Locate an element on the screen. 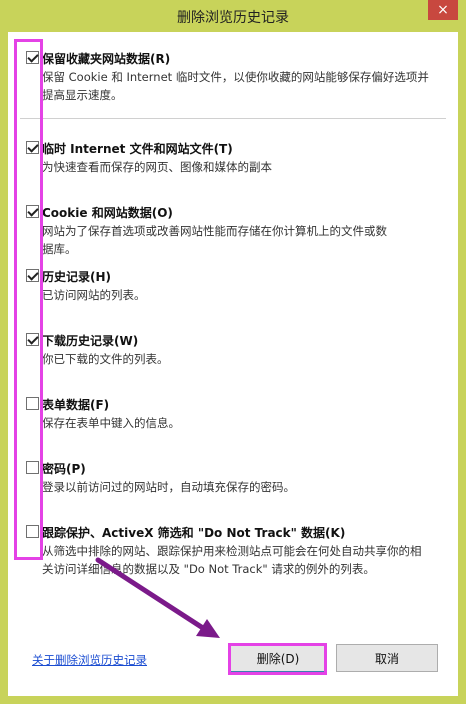 The image size is (466, 704). pointer-arrow is located at coordinates (157, 597).